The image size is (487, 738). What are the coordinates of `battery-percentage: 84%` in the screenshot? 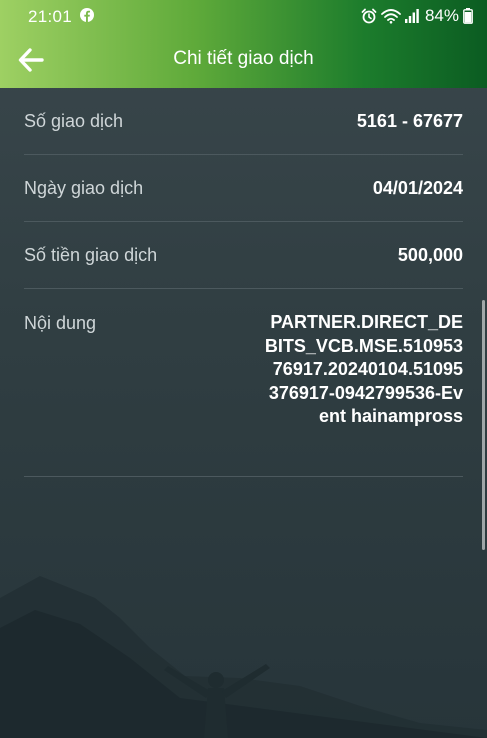 It's located at (441, 15).